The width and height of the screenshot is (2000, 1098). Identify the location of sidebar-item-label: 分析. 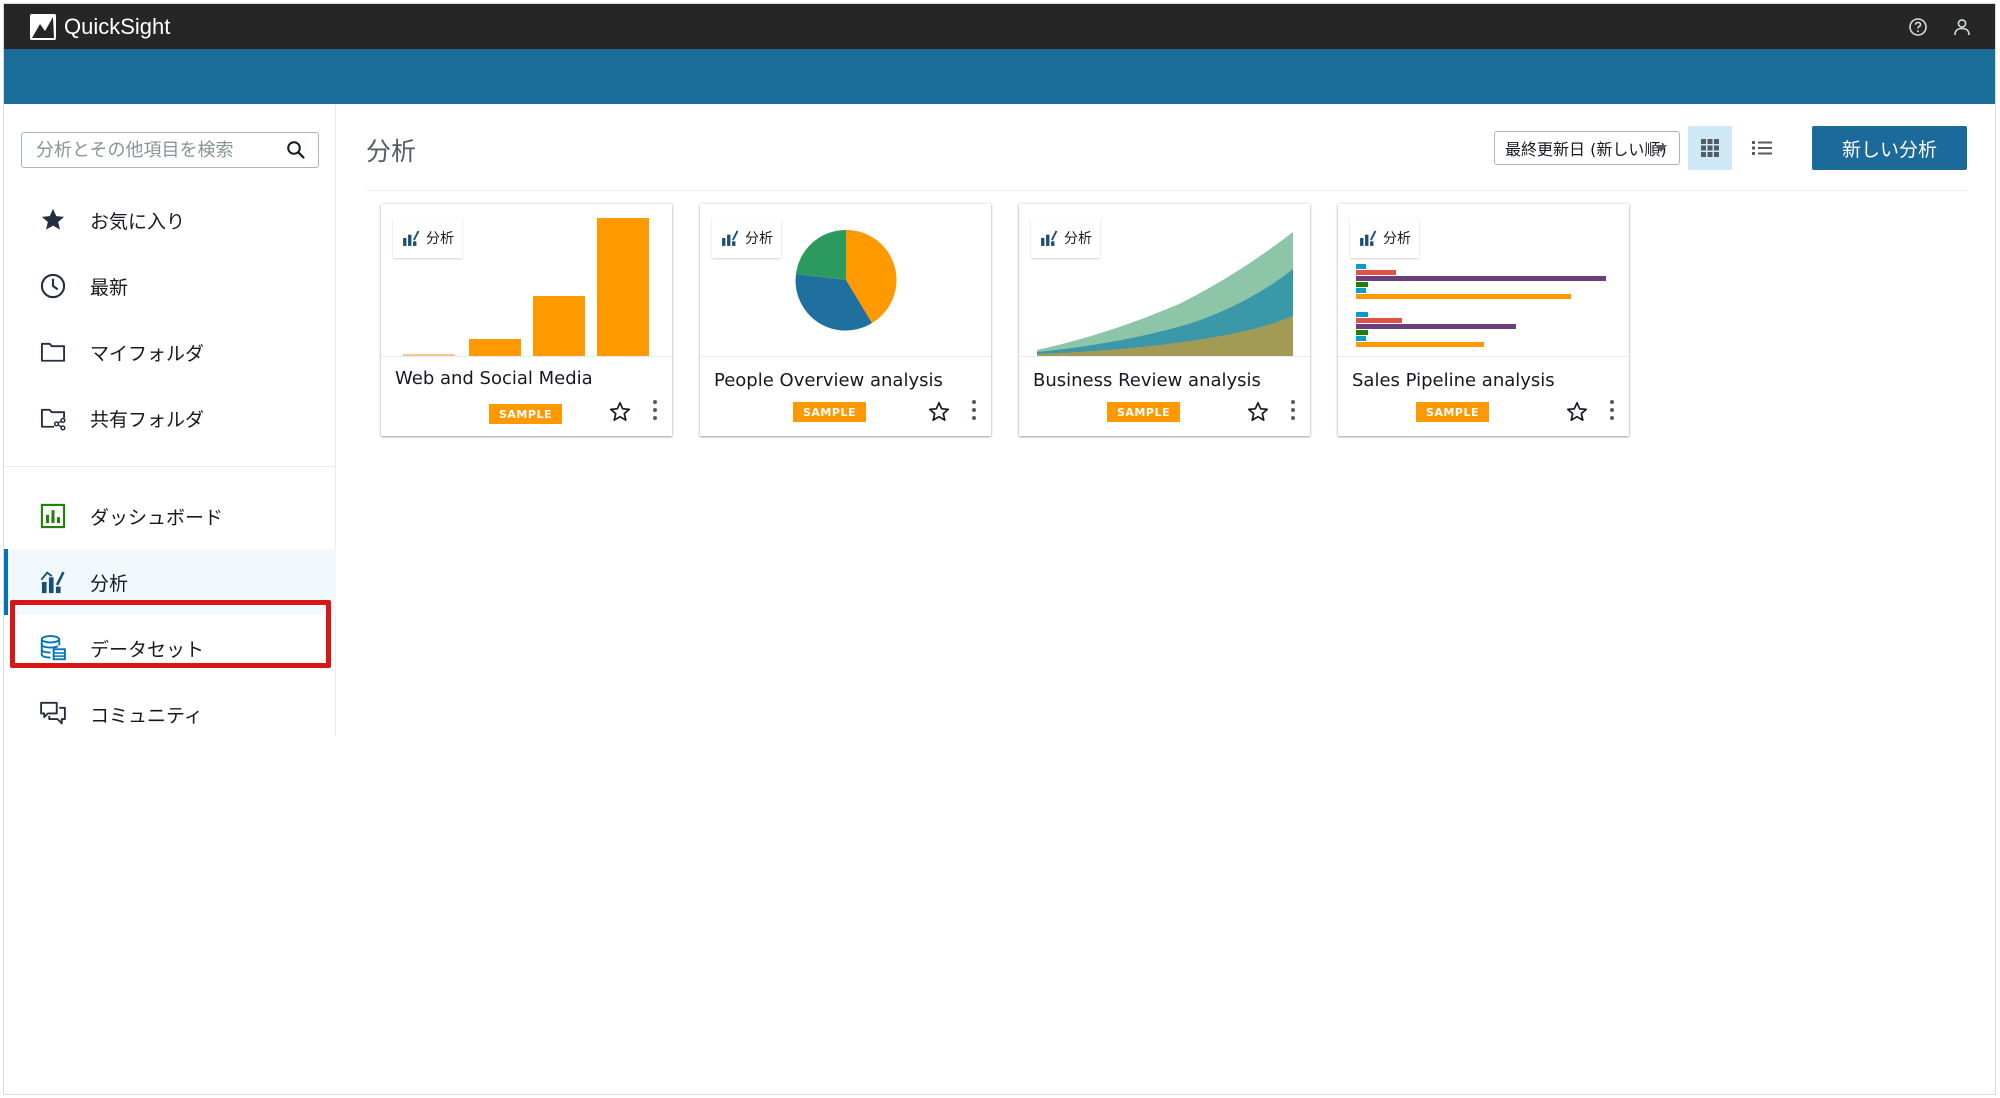
(109, 583).